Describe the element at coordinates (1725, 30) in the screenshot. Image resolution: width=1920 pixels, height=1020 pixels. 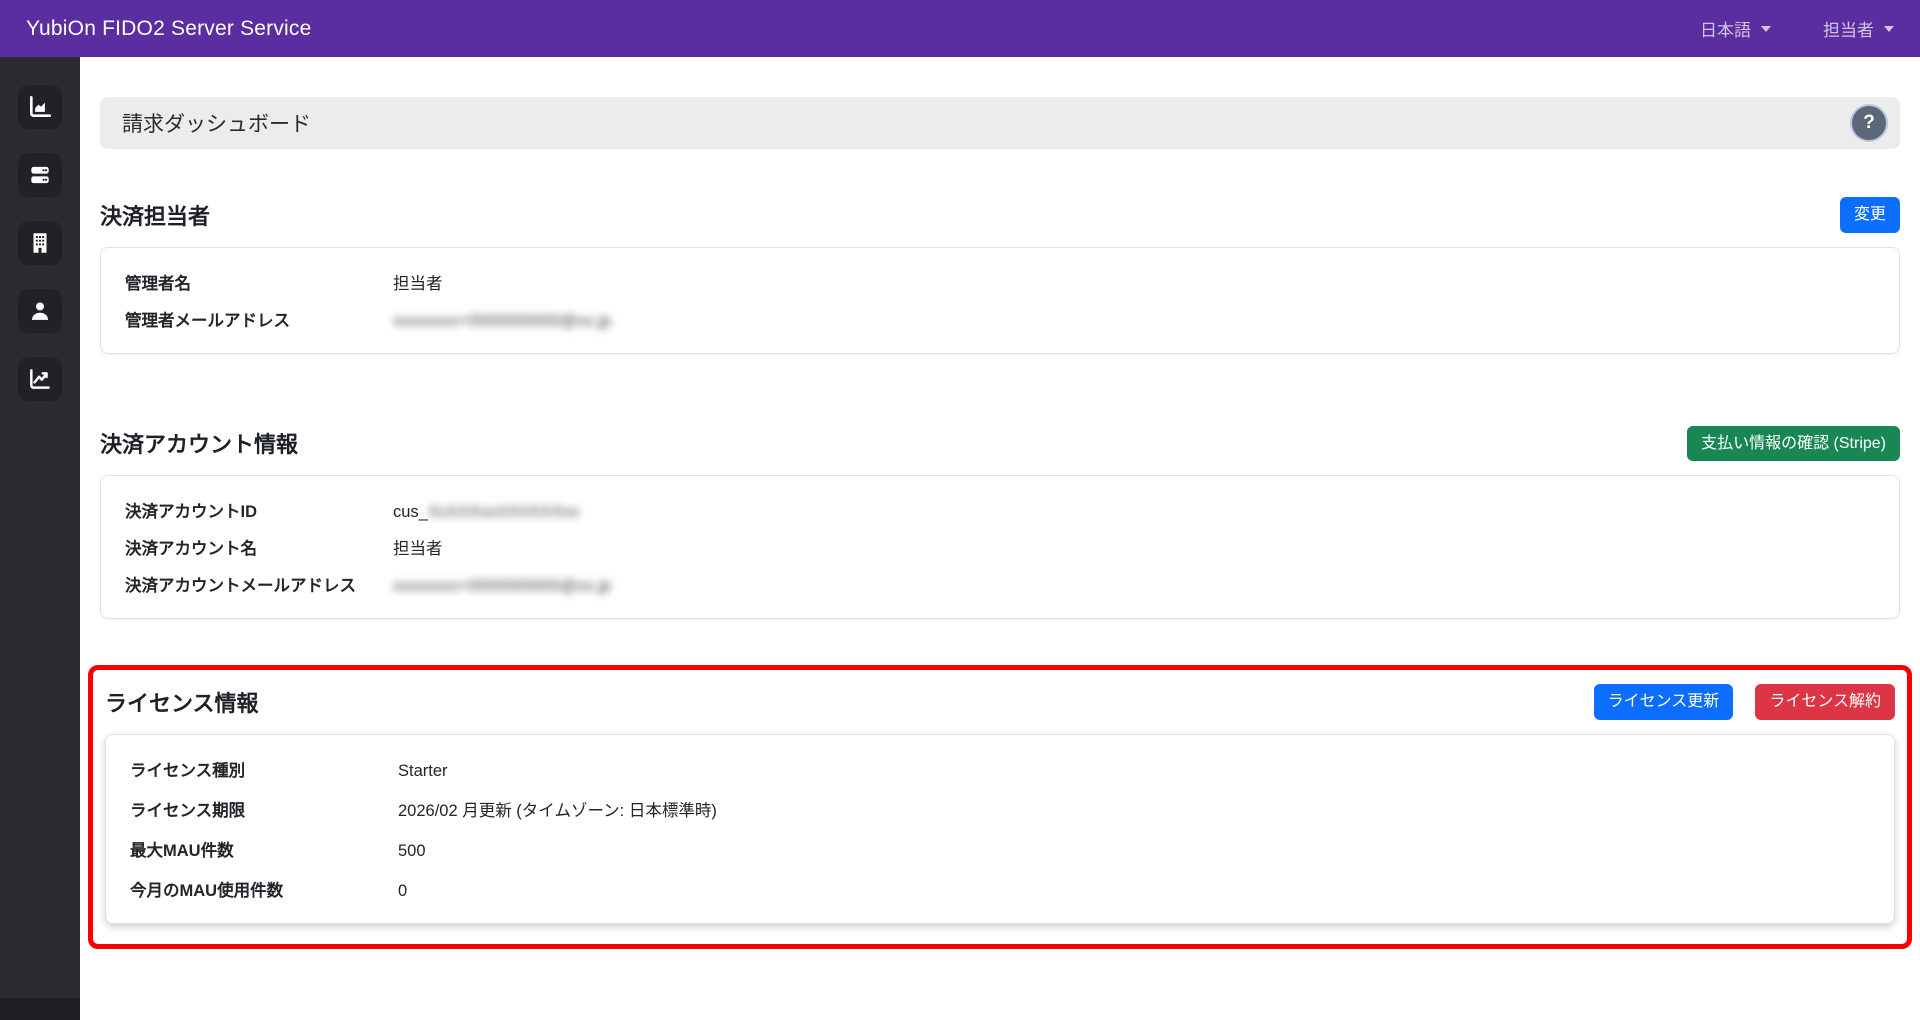
I see `language-menu-label: 日本語` at that location.